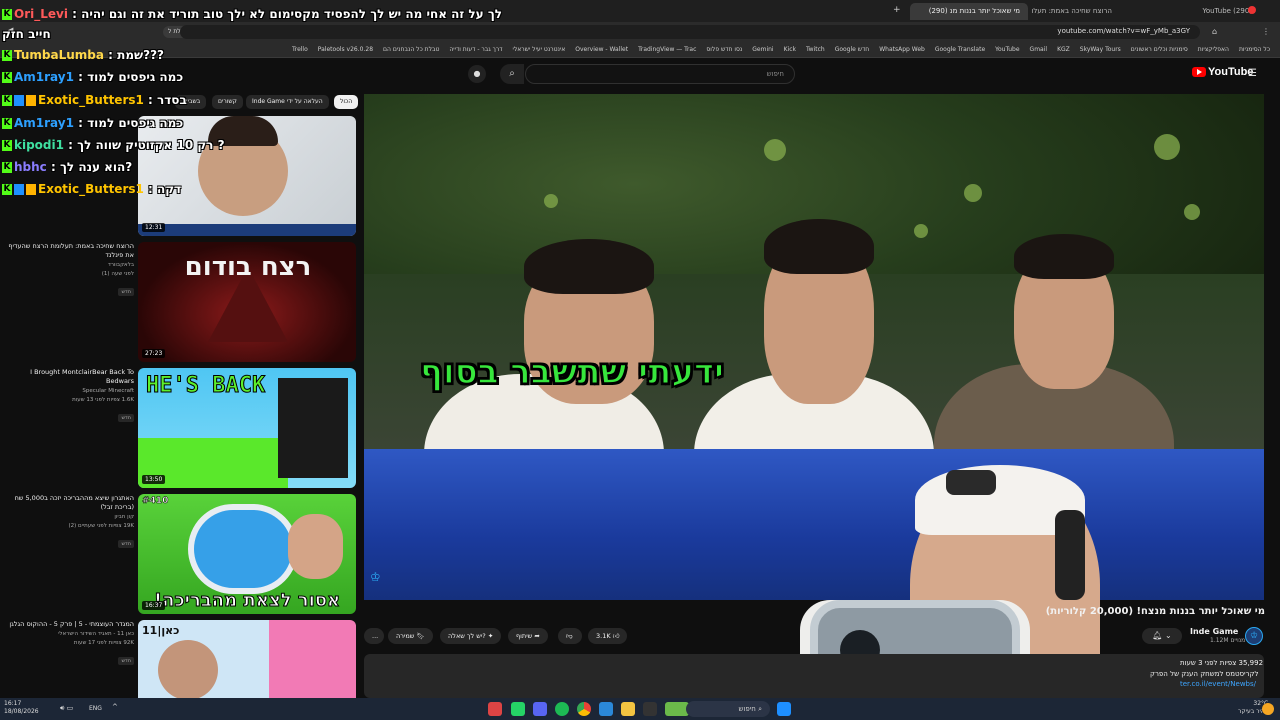 The image size is (1280, 720). What do you see at coordinates (1063, 49) in the screenshot?
I see `bookmark: KGZ` at bounding box center [1063, 49].